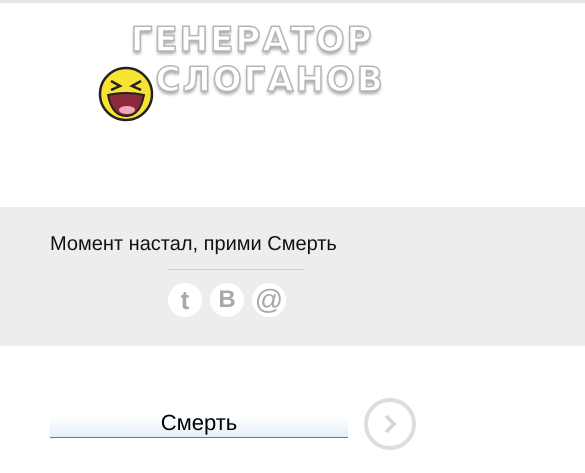 Image resolution: width=585 pixels, height=473 pixels. What do you see at coordinates (270, 80) in the screenshot?
I see `logo-text: СЛОГАНОВ` at bounding box center [270, 80].